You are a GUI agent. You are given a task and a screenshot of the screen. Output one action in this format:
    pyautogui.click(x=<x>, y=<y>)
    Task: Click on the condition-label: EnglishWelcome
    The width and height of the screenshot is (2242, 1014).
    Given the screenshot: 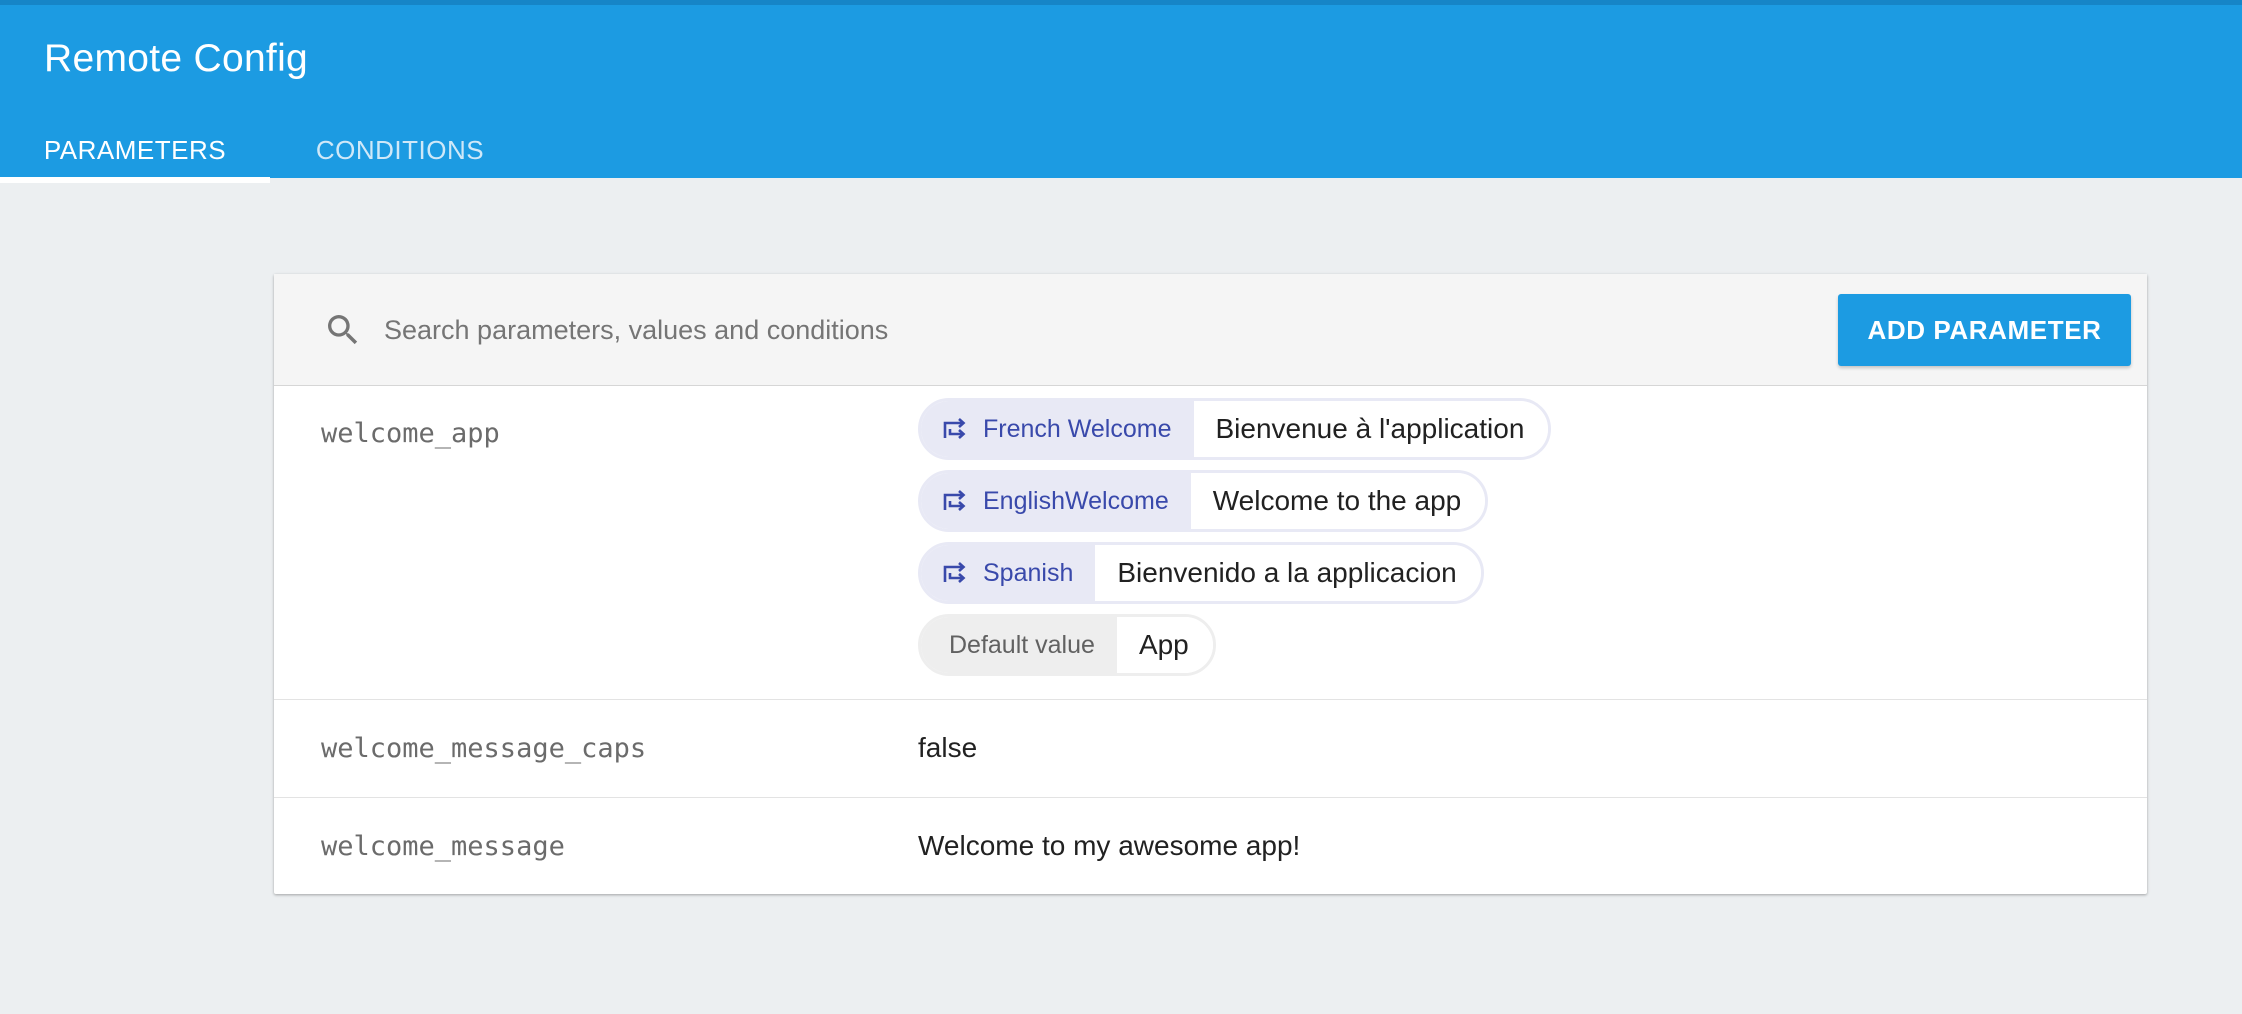 What is the action you would take?
    pyautogui.click(x=1056, y=501)
    